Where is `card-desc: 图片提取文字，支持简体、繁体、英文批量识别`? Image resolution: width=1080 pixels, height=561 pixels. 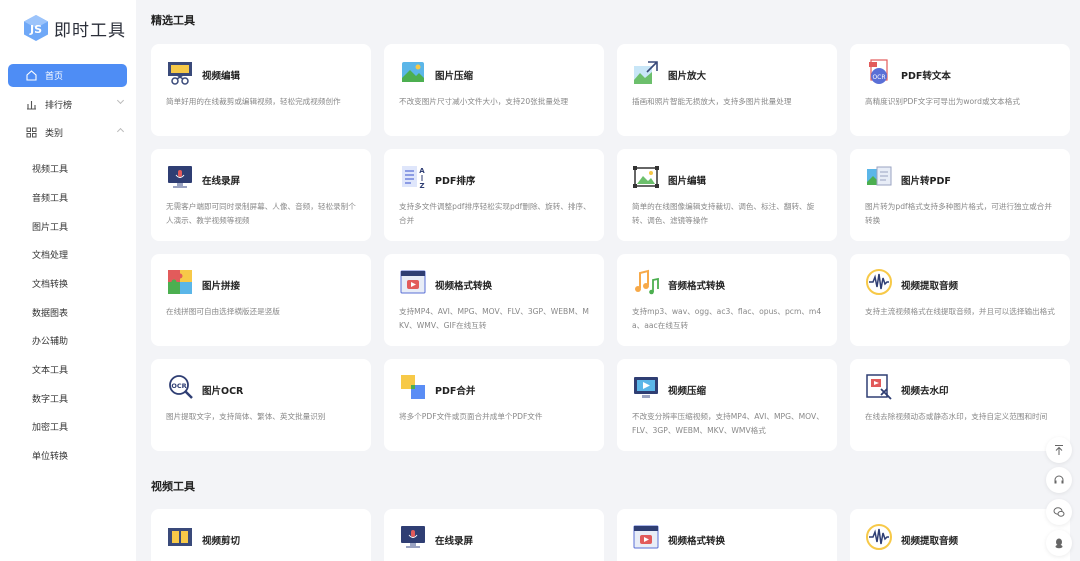 card-desc: 图片提取文字，支持简体、繁体、英文批量识别 is located at coordinates (246, 416).